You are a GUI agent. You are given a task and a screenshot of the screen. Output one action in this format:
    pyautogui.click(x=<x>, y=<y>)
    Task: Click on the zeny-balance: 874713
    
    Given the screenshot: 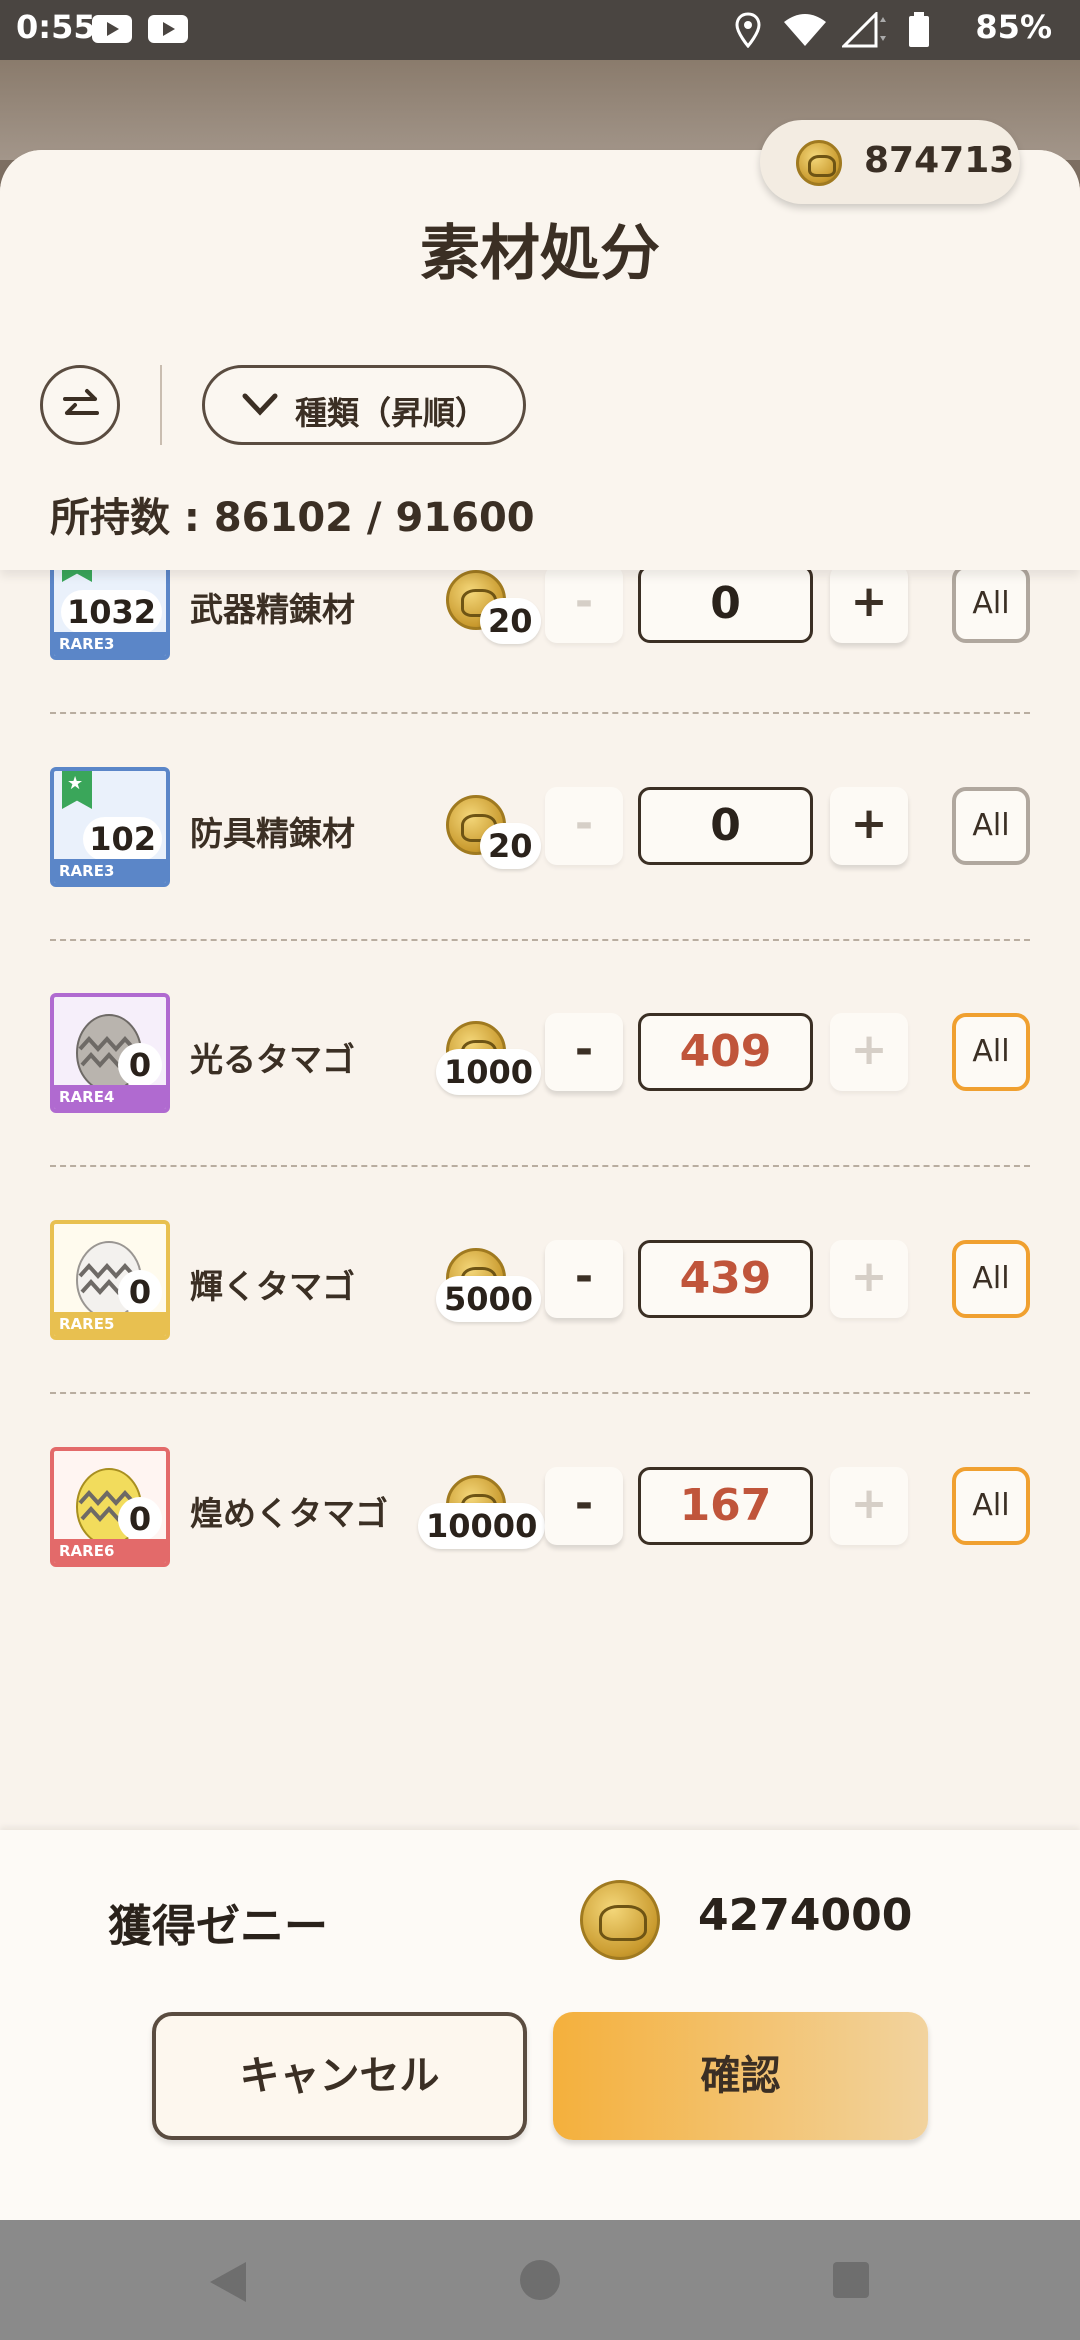 What is the action you would take?
    pyautogui.click(x=890, y=162)
    